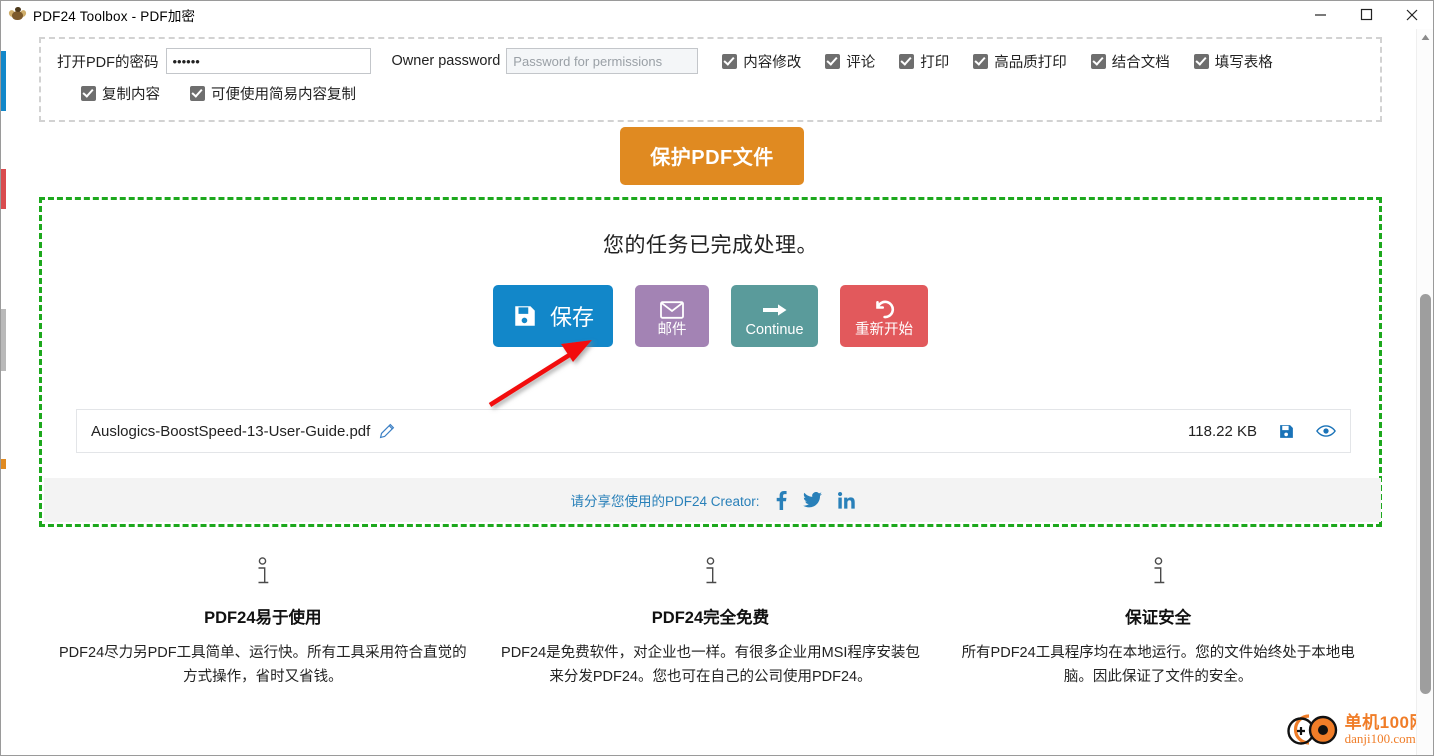 The height and width of the screenshot is (756, 1434). Describe the element at coordinates (935, 62) in the screenshot. I see `permission-label: 打印` at that location.